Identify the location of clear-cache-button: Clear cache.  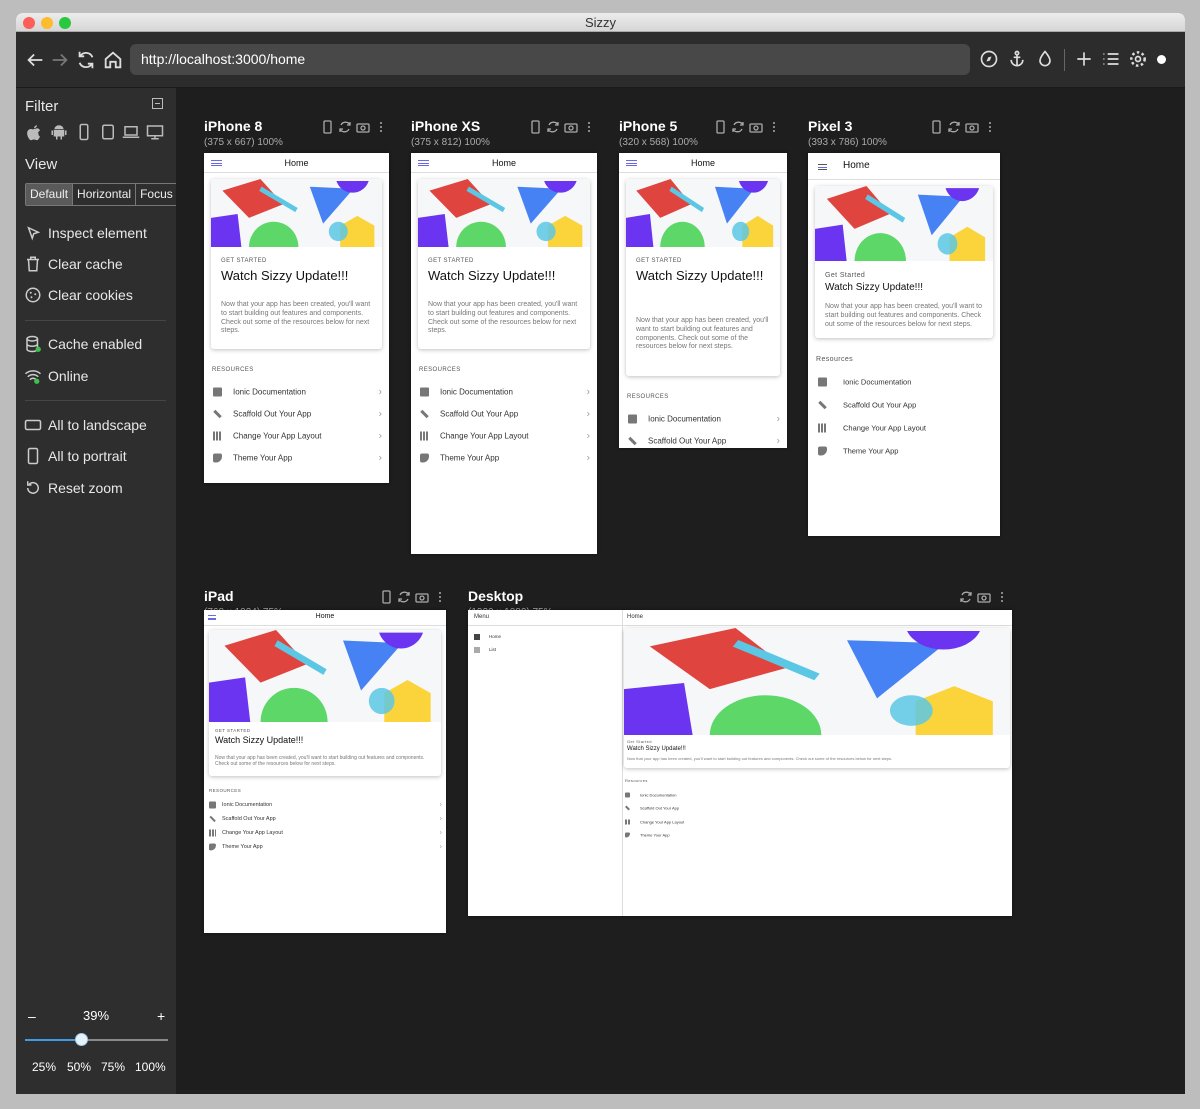
(90, 264).